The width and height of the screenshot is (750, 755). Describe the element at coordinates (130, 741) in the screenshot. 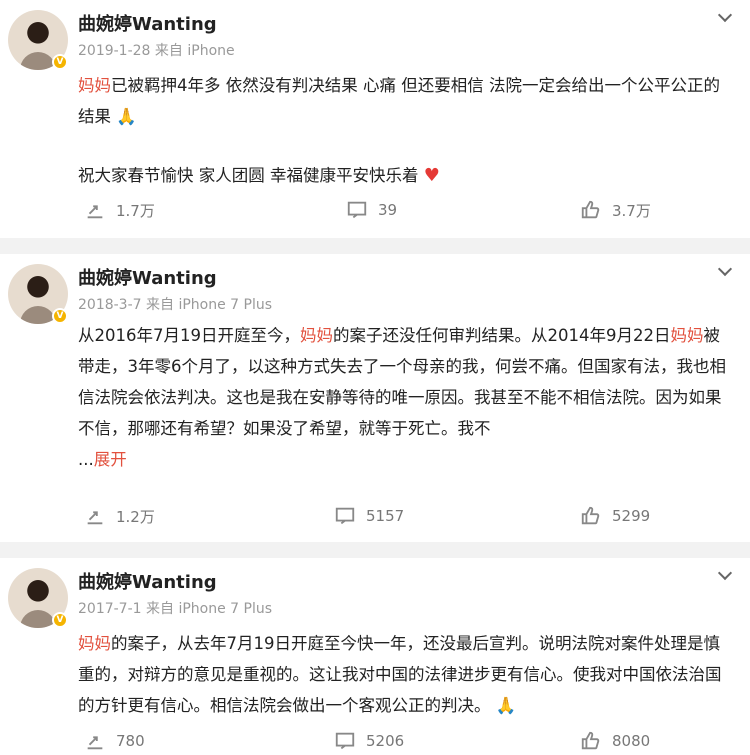

I see `repost-count: 780` at that location.